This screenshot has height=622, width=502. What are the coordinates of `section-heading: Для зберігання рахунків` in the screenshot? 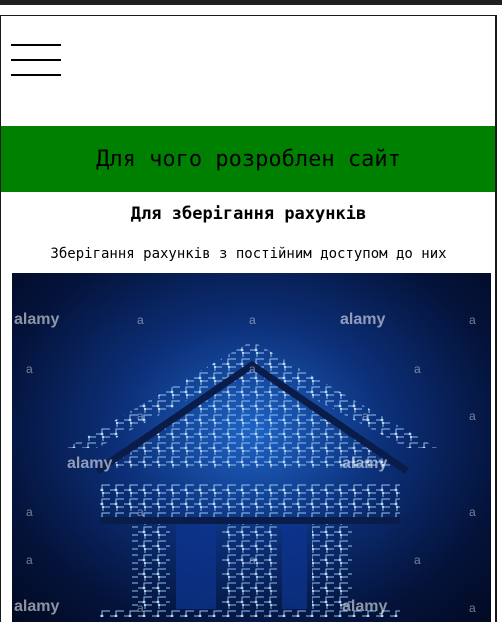 It's located at (248, 214).